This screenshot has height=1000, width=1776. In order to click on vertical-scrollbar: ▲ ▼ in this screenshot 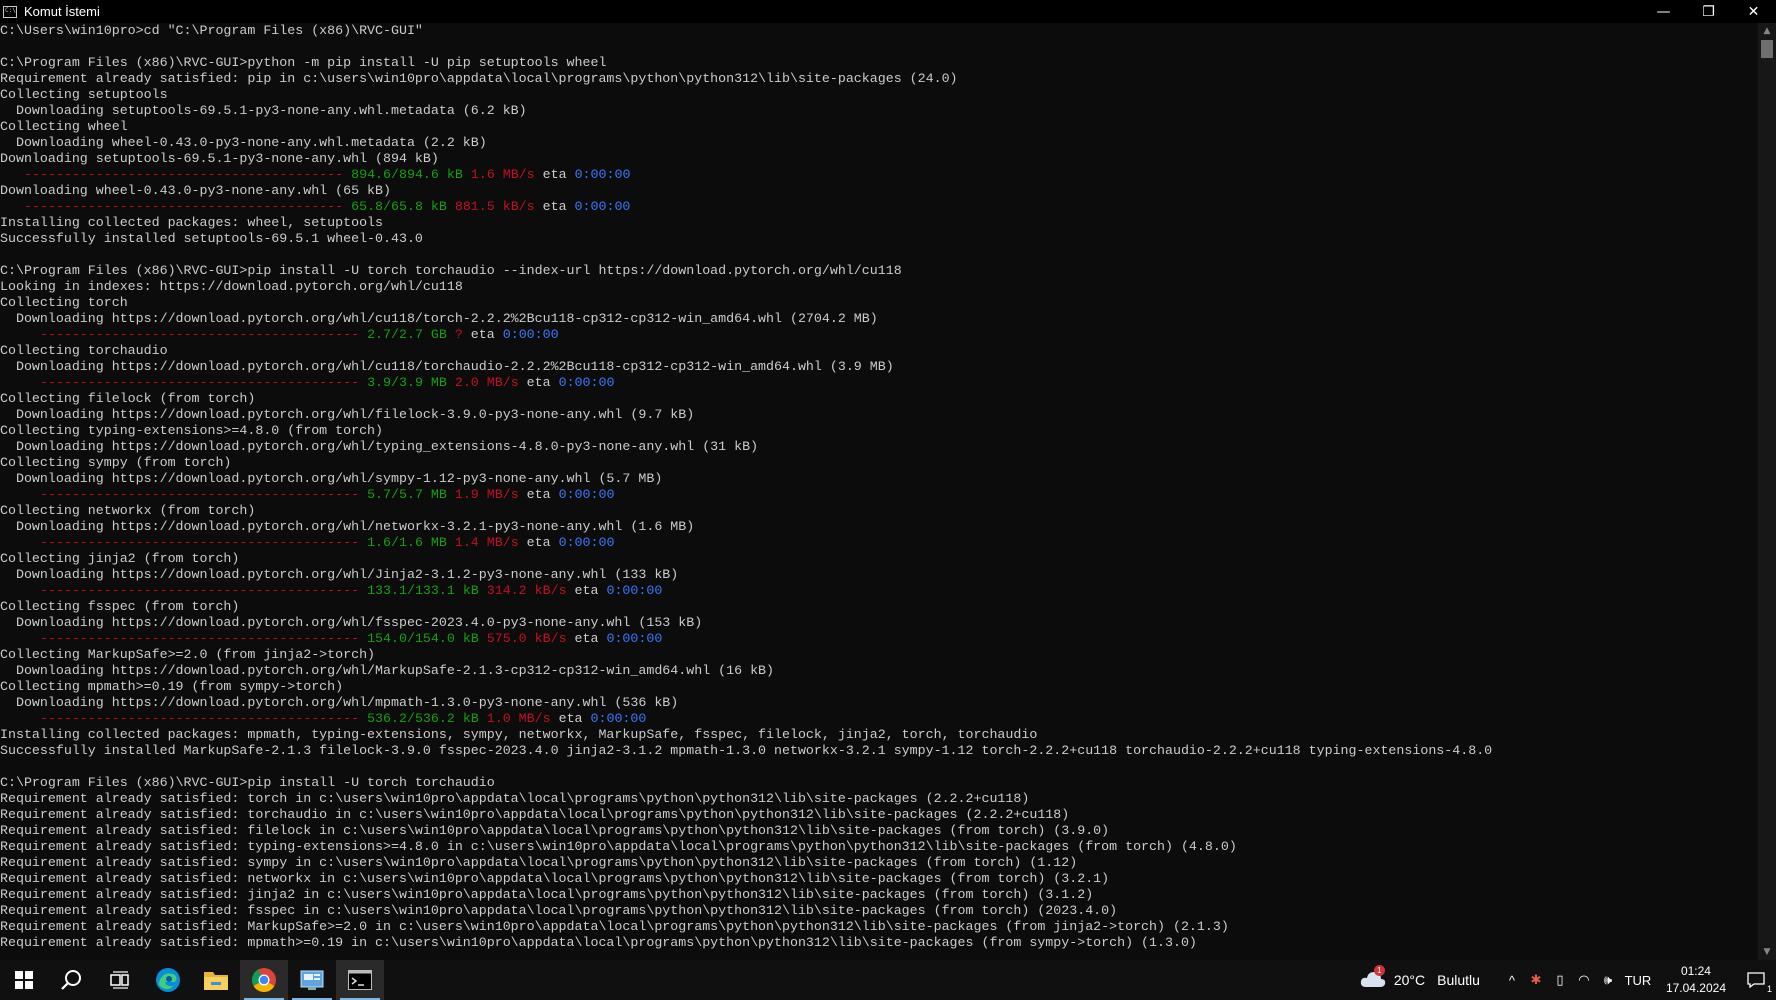, I will do `click(1767, 491)`.